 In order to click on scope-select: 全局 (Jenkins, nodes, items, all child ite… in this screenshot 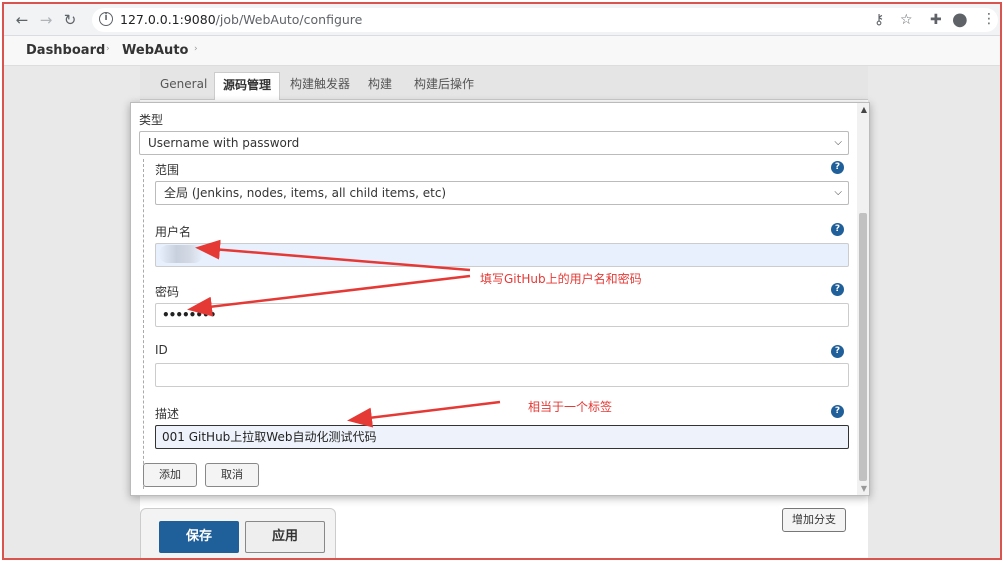, I will do `click(502, 193)`.